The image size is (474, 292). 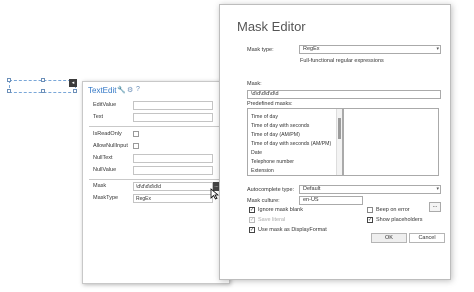 I want to click on autocomplete-type-value: Default, so click(x=312, y=189).